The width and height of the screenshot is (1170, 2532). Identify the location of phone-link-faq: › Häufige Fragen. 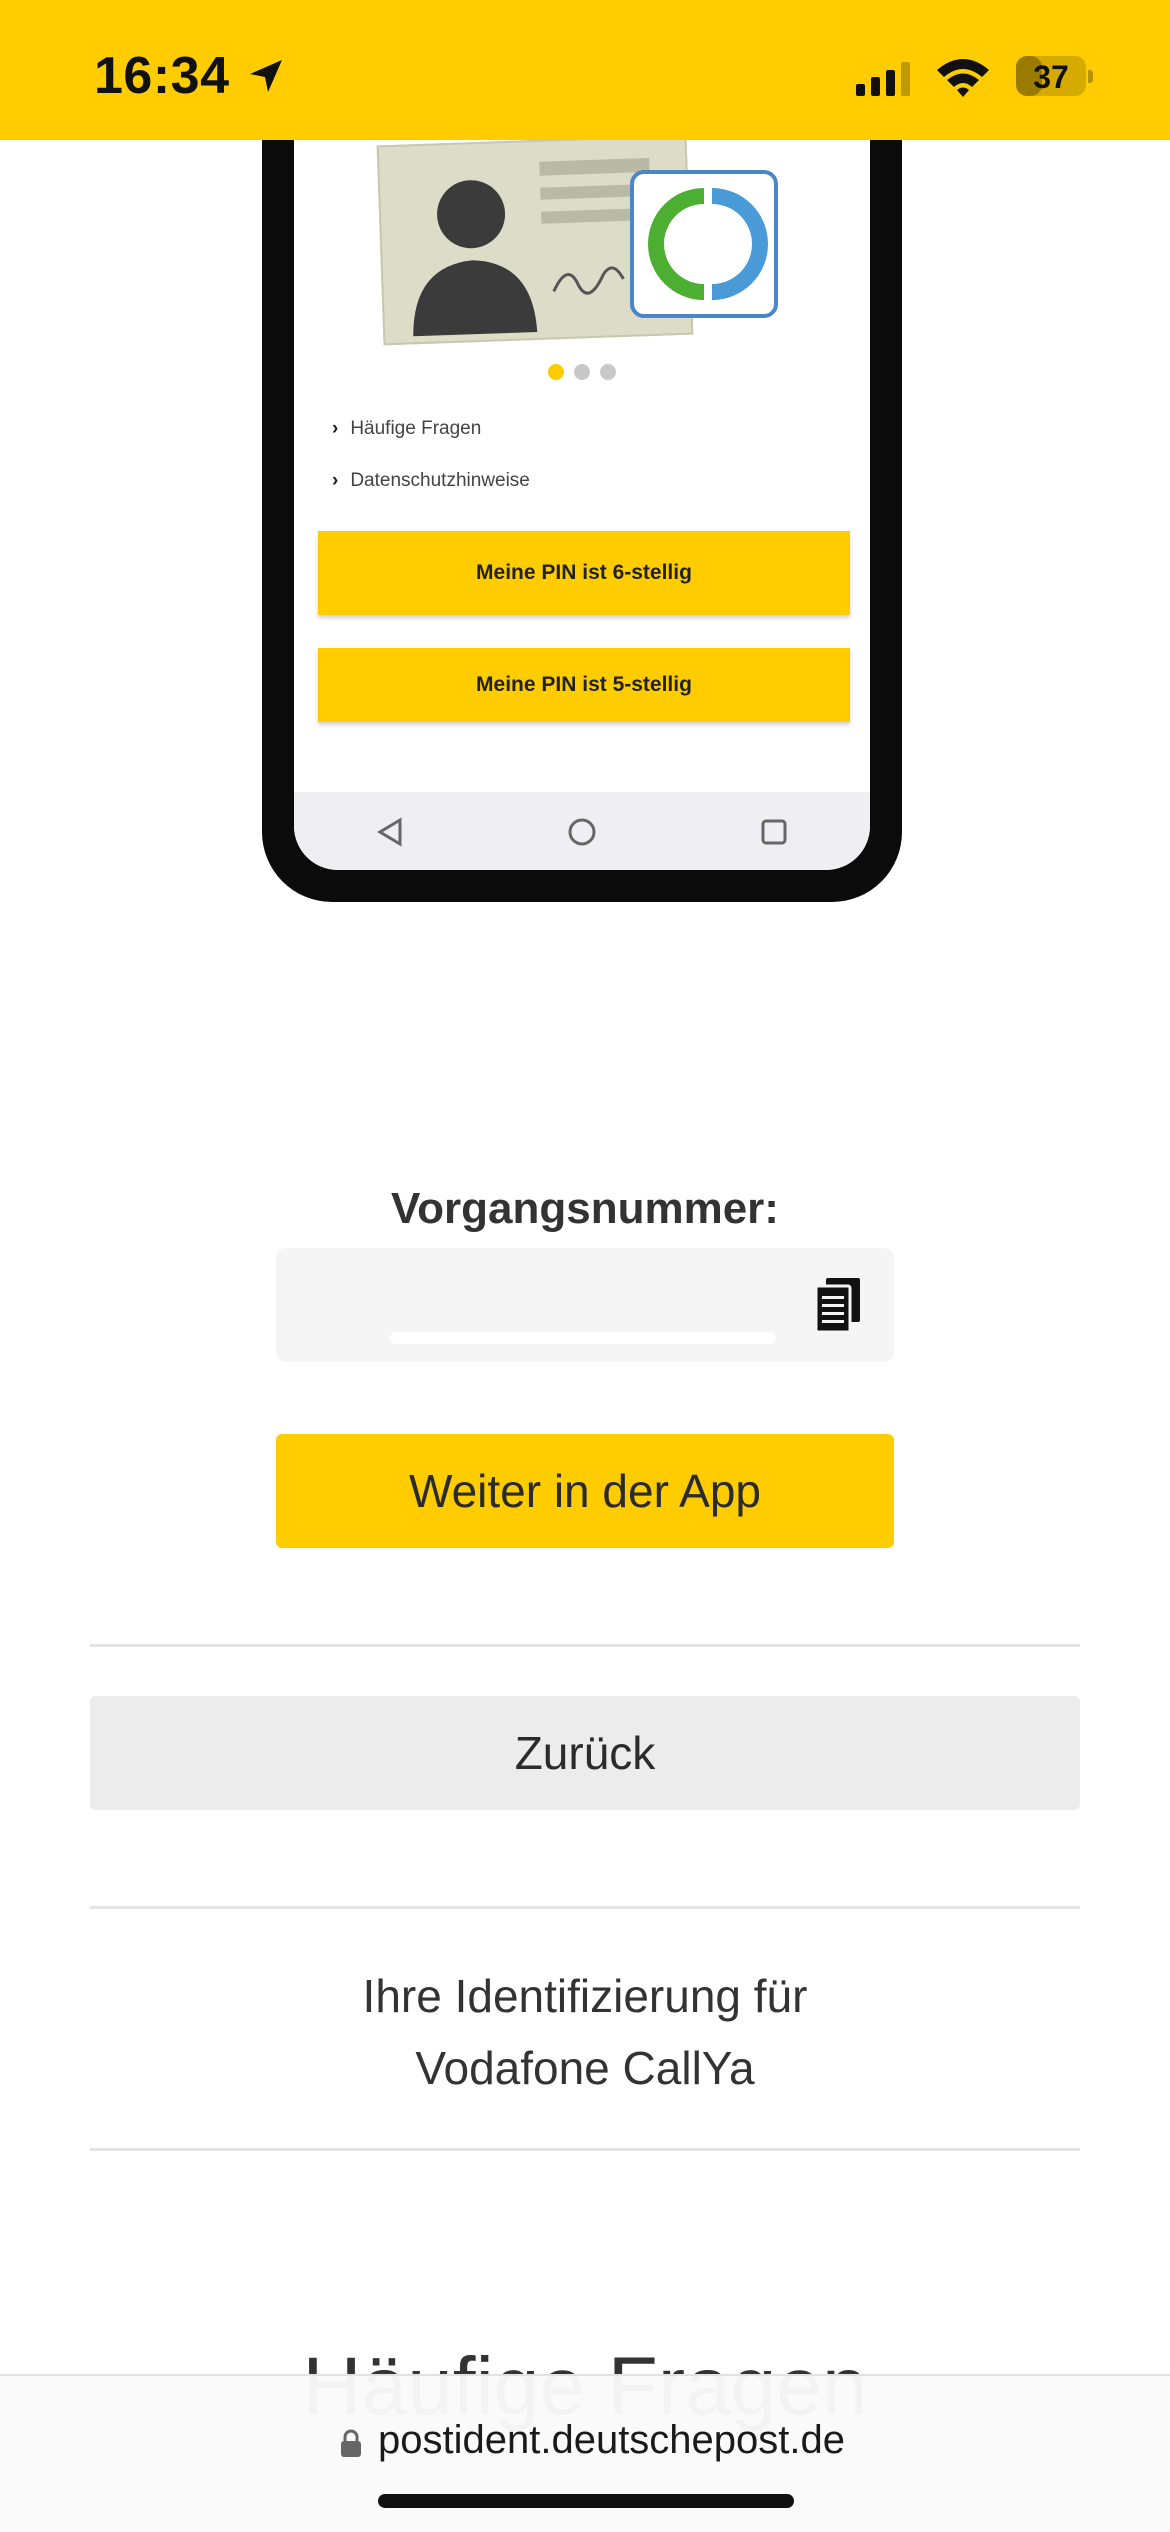
(406, 429).